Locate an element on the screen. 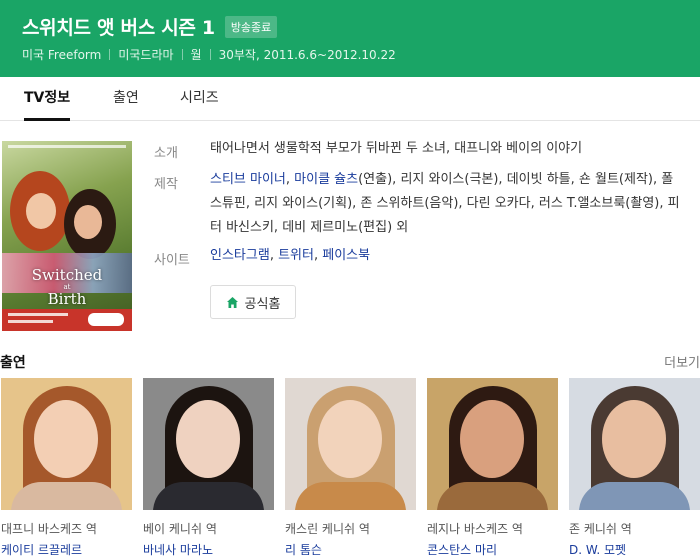 The height and width of the screenshot is (560, 700). poster-logo-line1: Switched is located at coordinates (67, 275).